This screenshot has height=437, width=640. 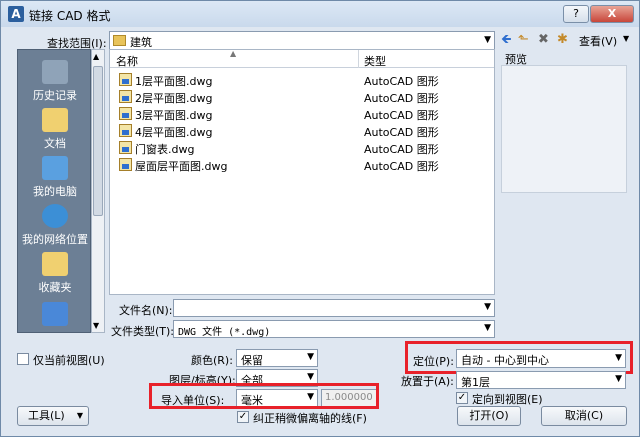 I want to click on filename-input: ▼, so click(x=334, y=308).